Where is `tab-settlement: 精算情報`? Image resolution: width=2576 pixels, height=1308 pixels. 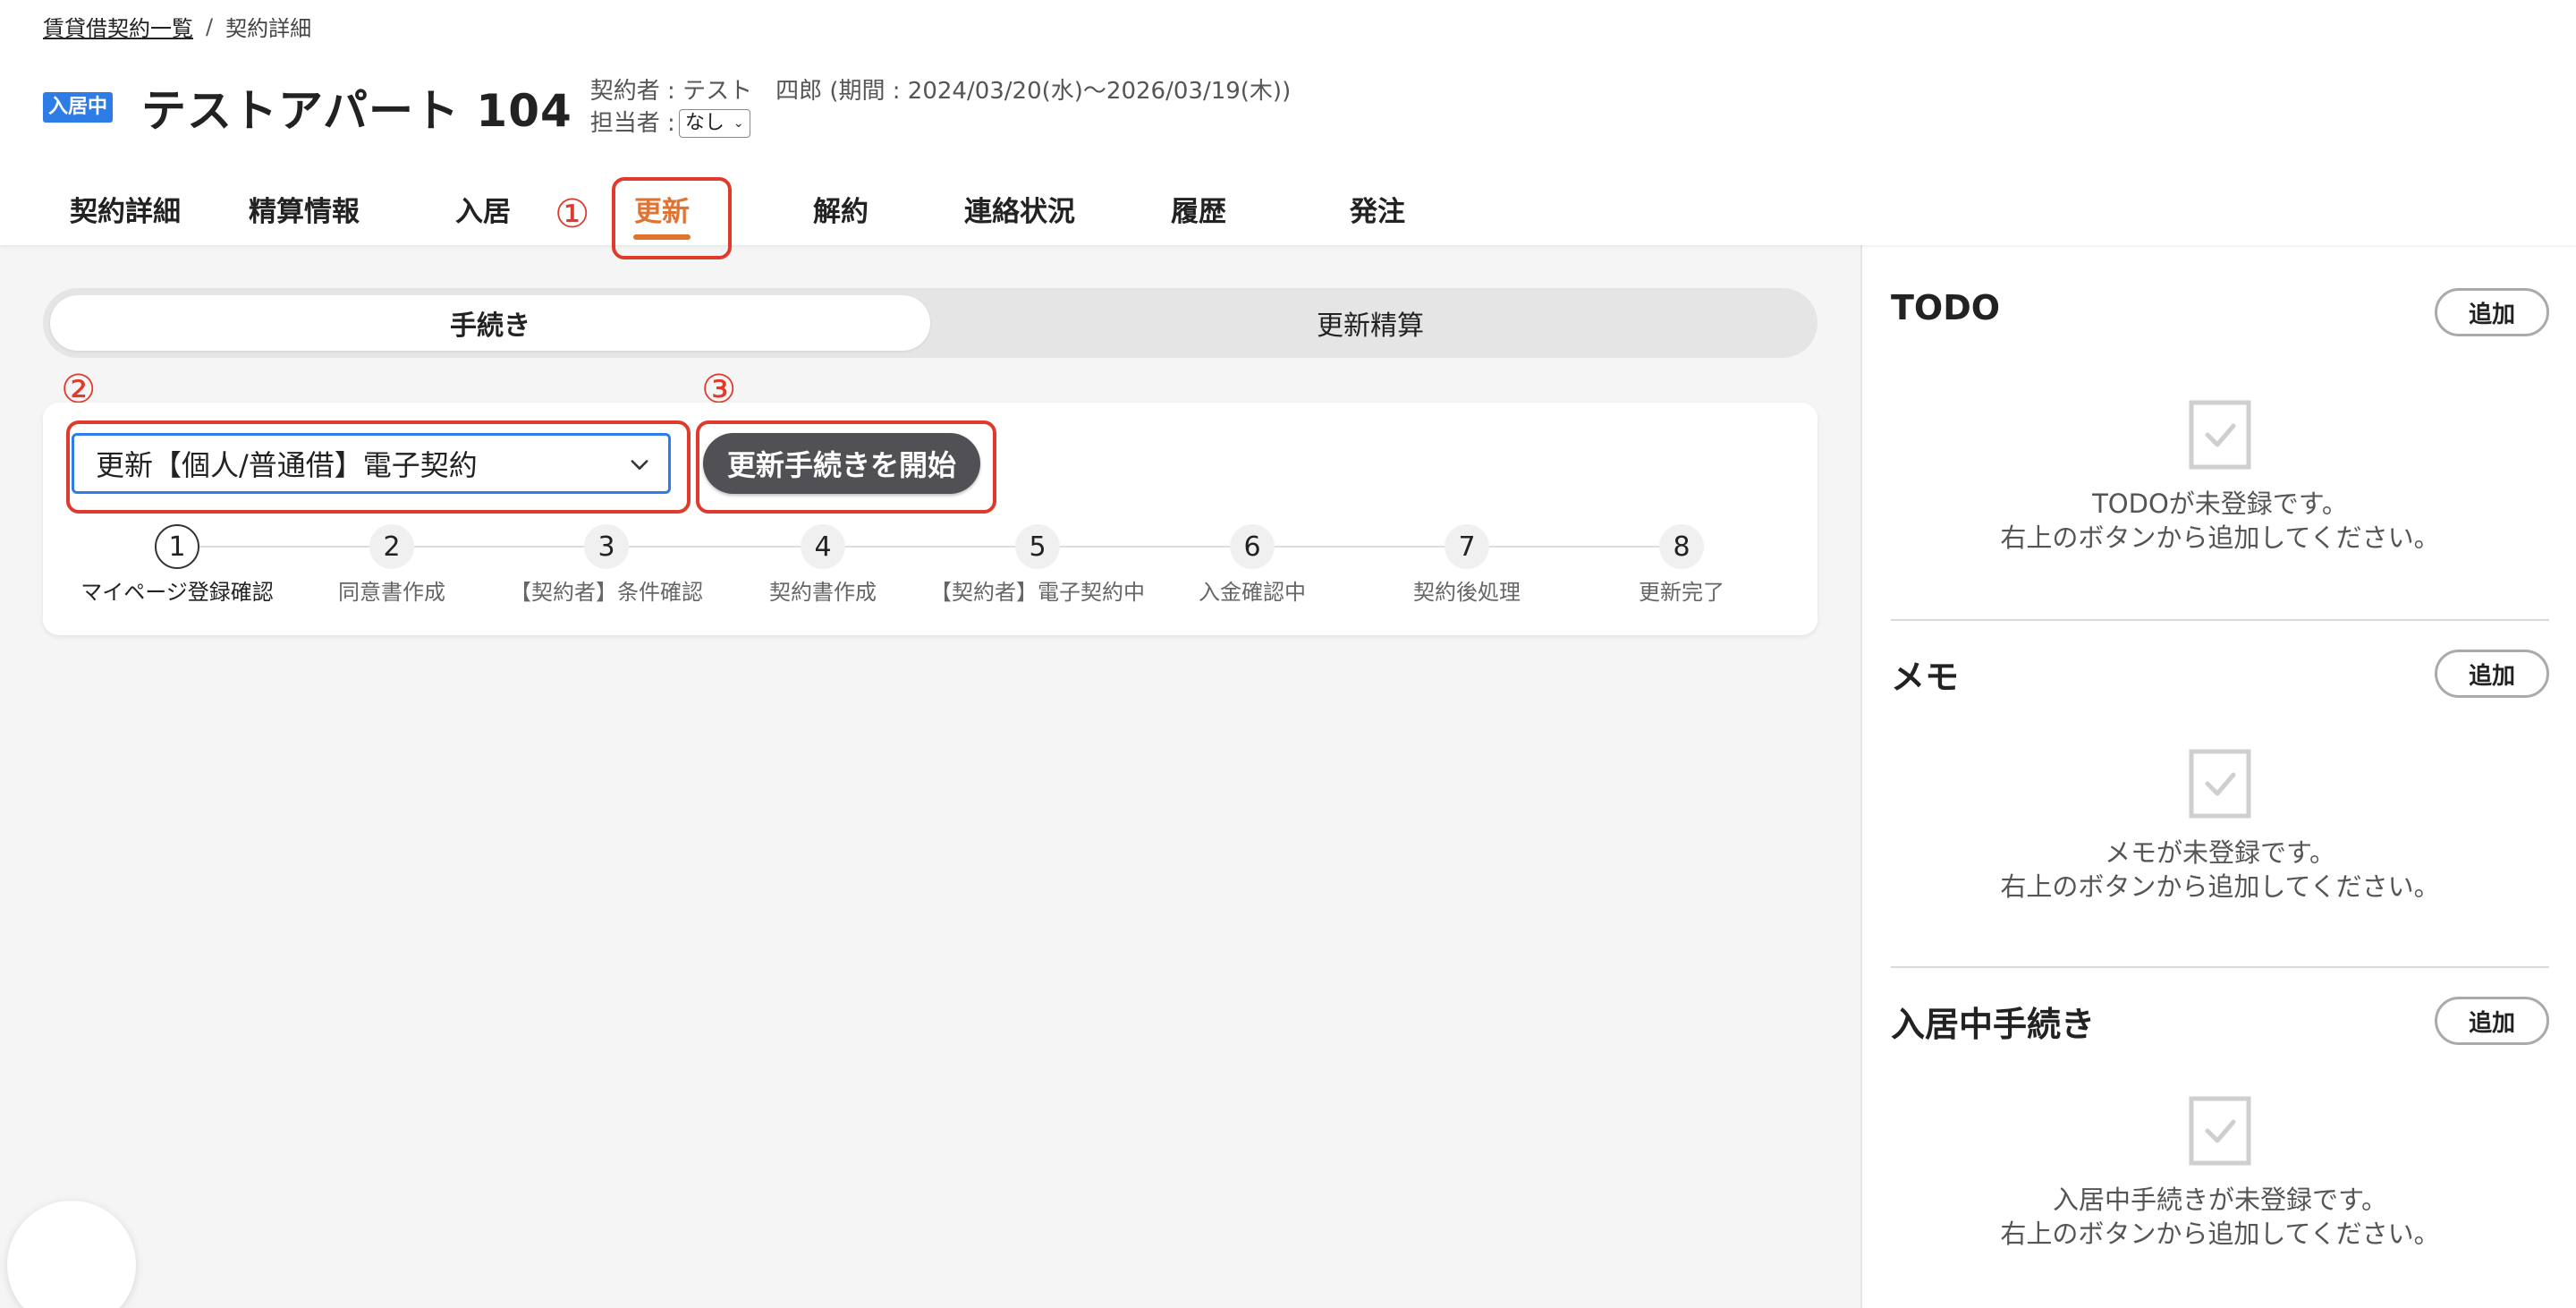
tab-settlement: 精算情報 is located at coordinates (304, 208).